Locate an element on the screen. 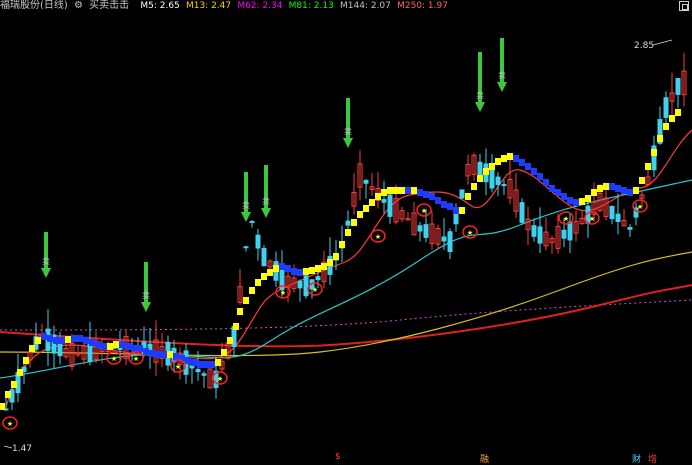 Image resolution: width=692 pixels, height=465 pixels. ma-readout-m5: M5: 2.65 is located at coordinates (160, 6).